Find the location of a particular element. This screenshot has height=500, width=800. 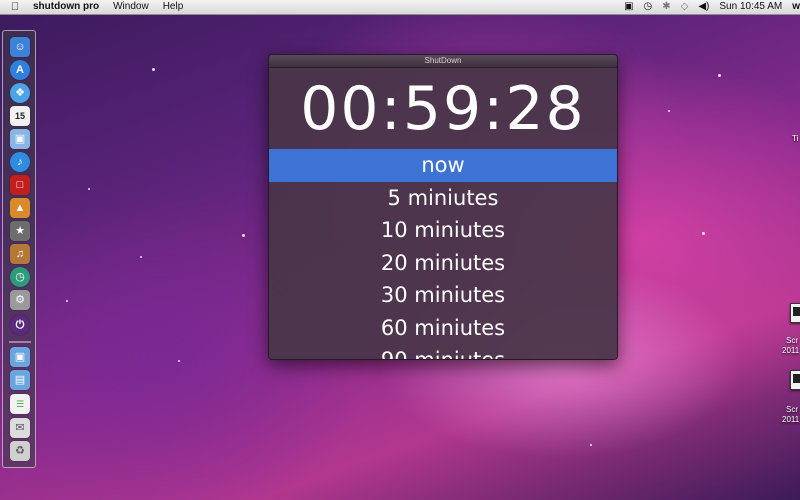

safari-icon: ❖ is located at coordinates (20, 93).